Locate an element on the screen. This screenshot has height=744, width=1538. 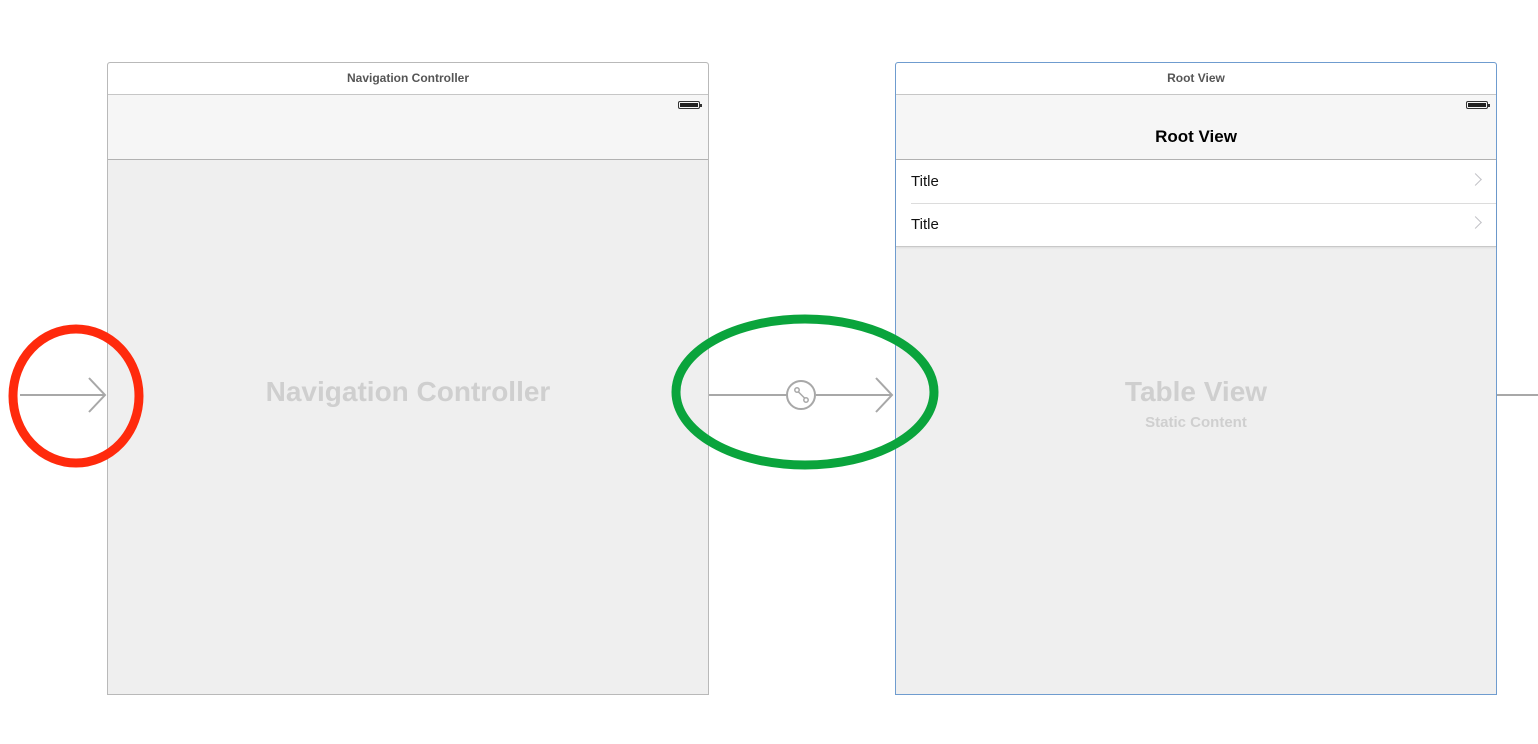
relationship-segue is located at coordinates (801, 395).